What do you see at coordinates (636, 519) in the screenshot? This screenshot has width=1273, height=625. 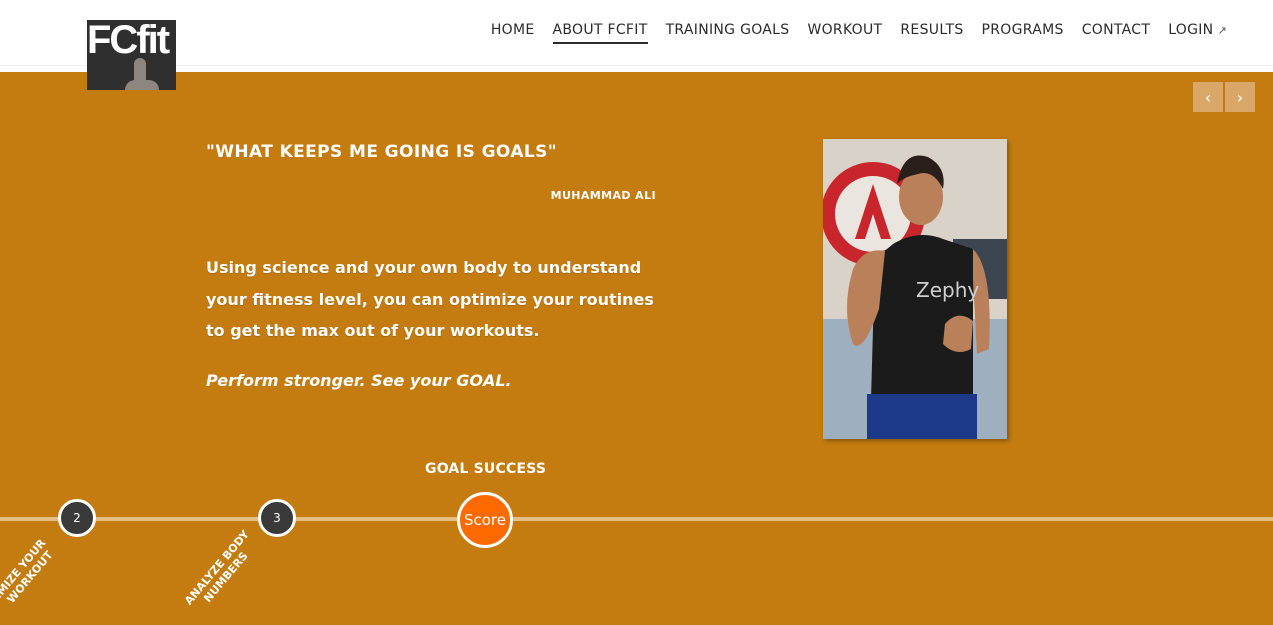 I see `timeline-track` at bounding box center [636, 519].